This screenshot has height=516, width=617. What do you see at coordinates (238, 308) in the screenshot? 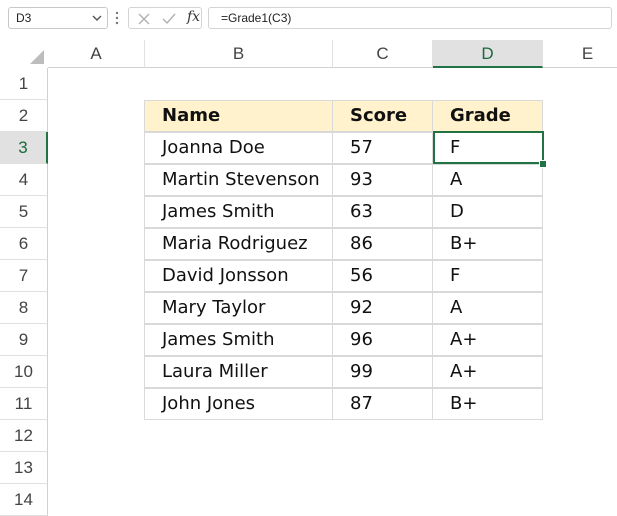
I see `cell-name: Mary Taylor` at bounding box center [238, 308].